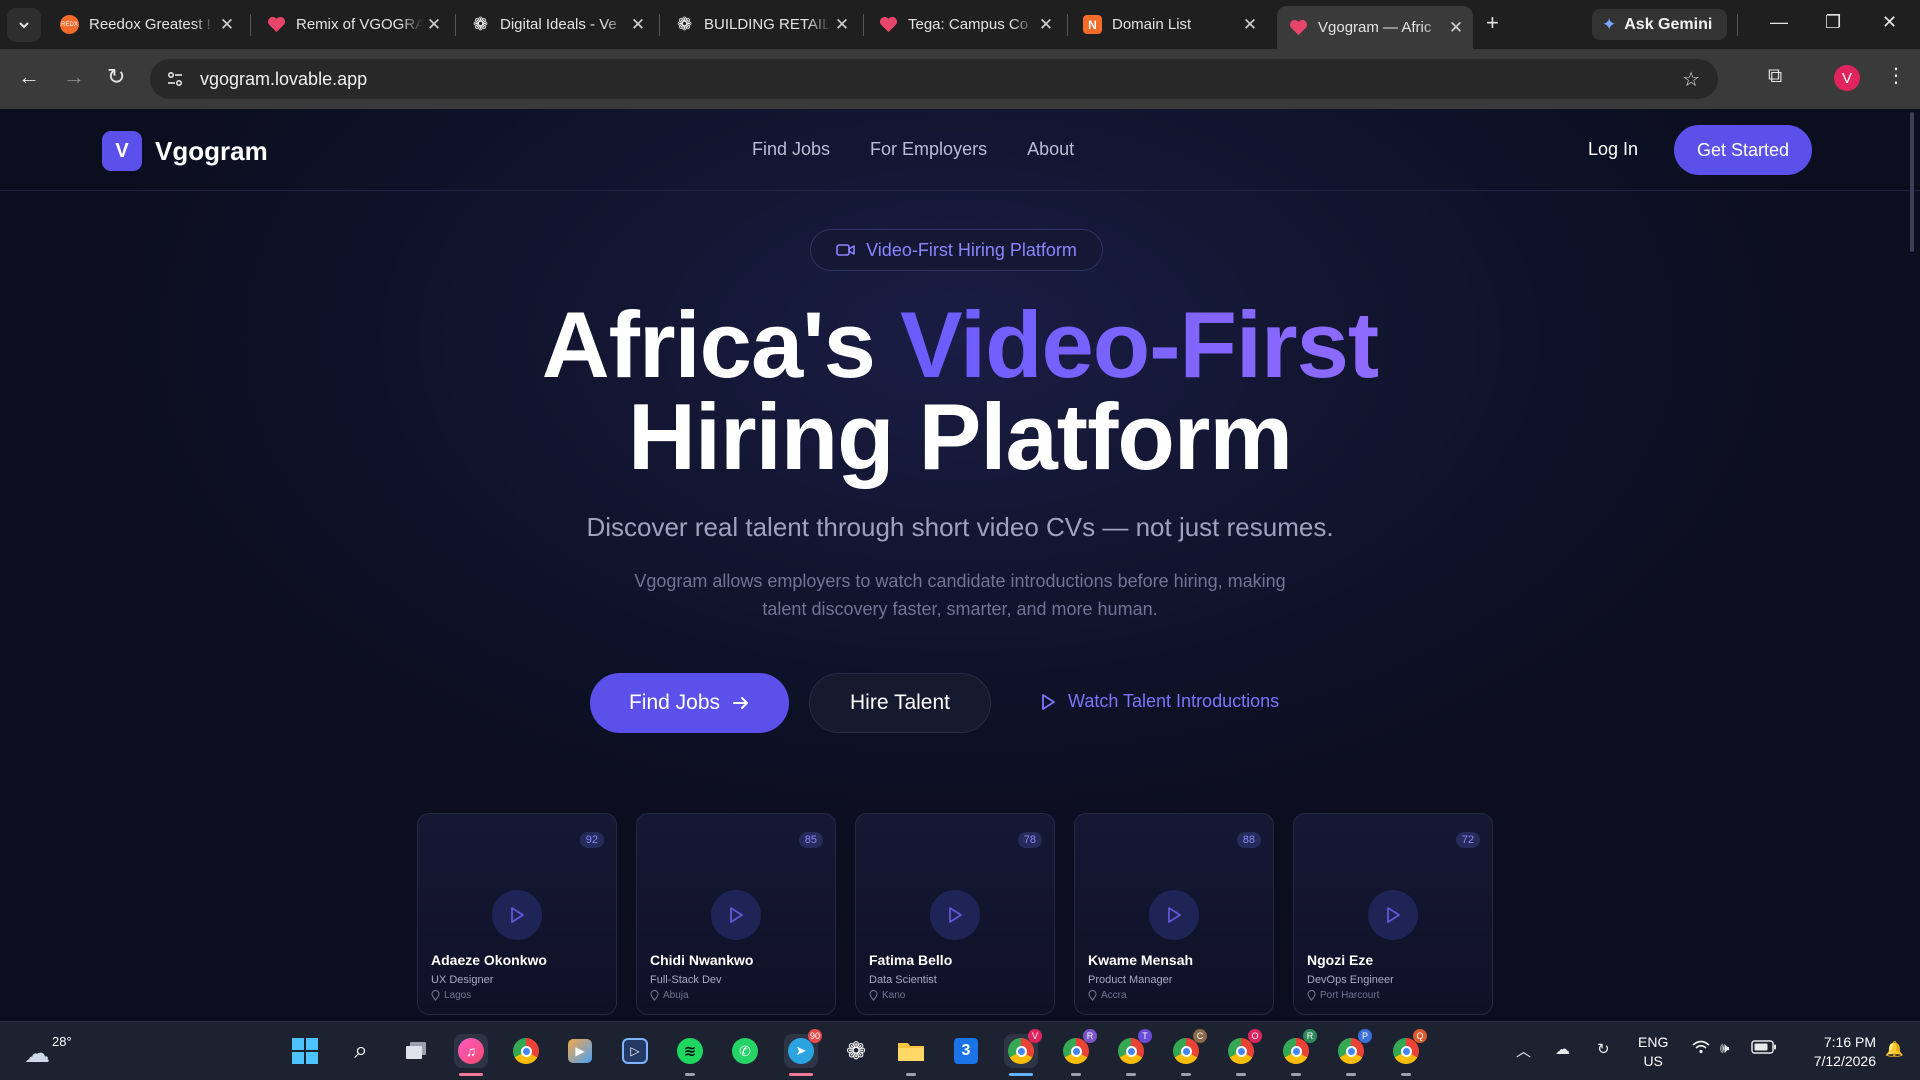  I want to click on browser-tab: N Domain List ✕, so click(1169, 24).